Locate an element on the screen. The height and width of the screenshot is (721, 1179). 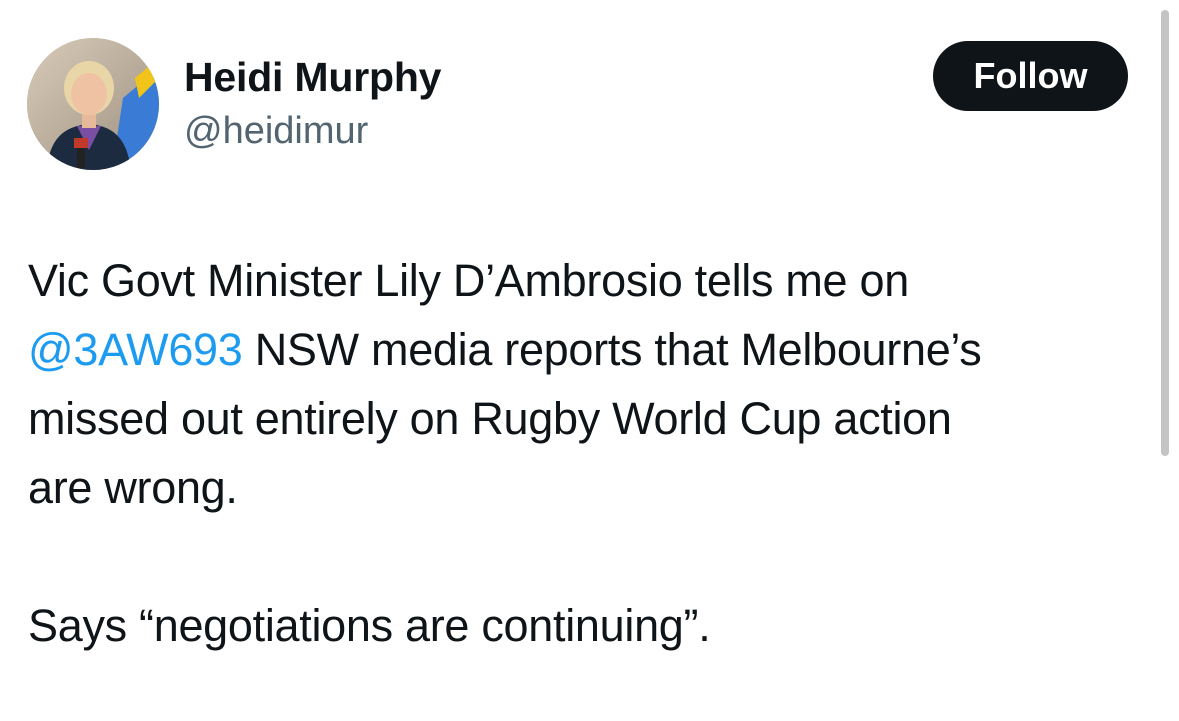
avatar is located at coordinates (93, 104).